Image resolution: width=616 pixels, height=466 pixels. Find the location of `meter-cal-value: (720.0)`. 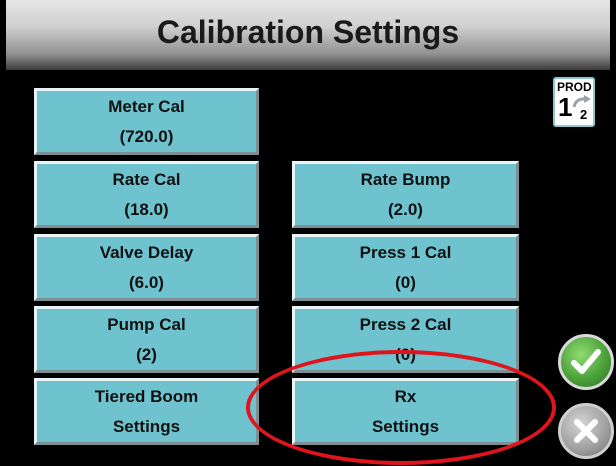

meter-cal-value: (720.0) is located at coordinates (146, 136).